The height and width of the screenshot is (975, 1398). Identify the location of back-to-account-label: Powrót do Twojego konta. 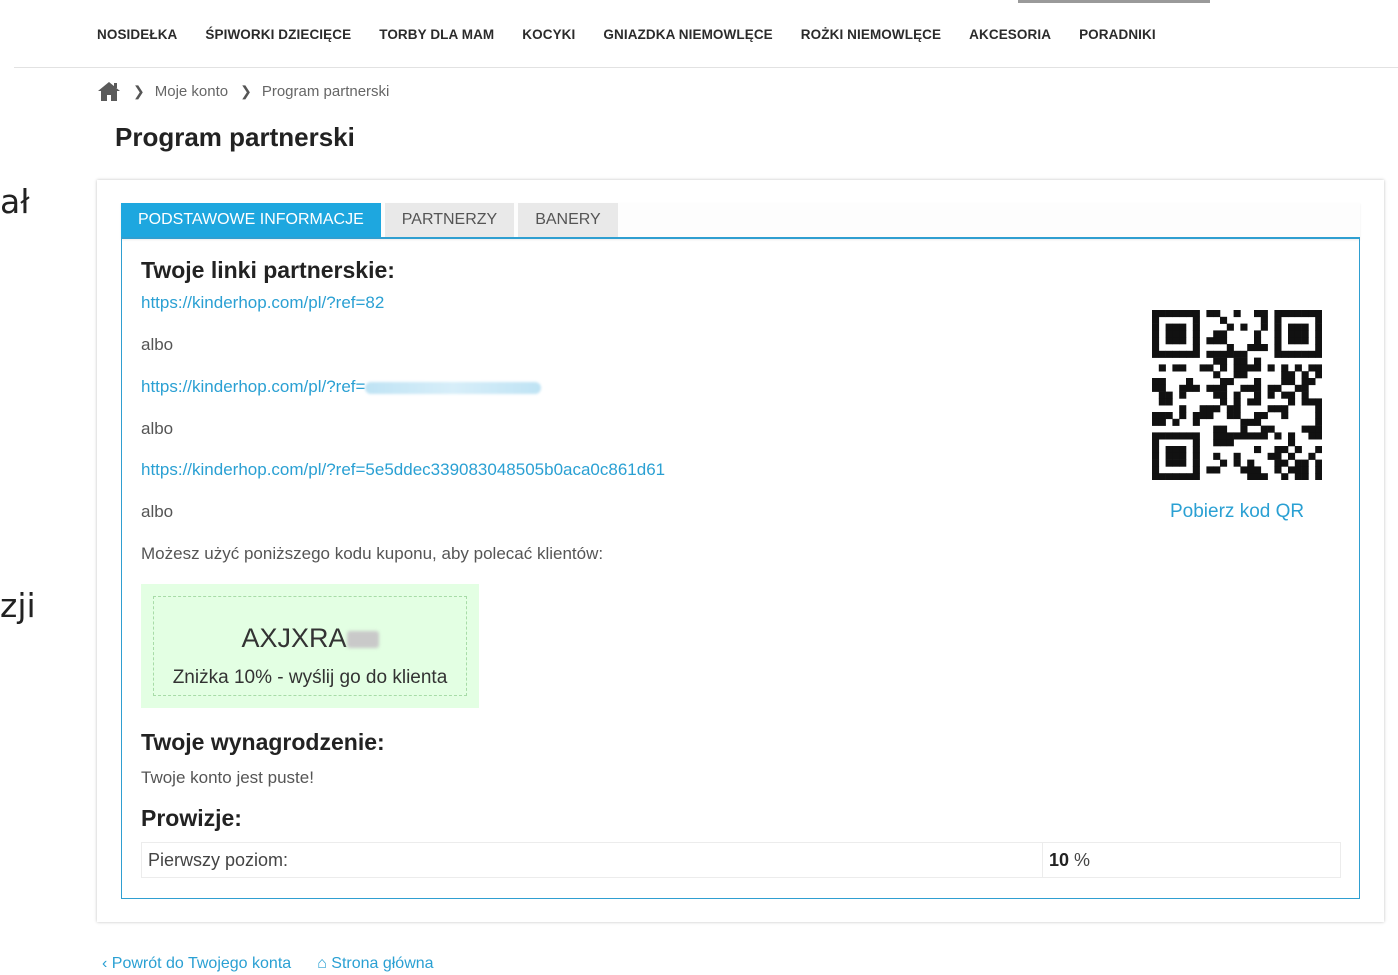
(201, 963).